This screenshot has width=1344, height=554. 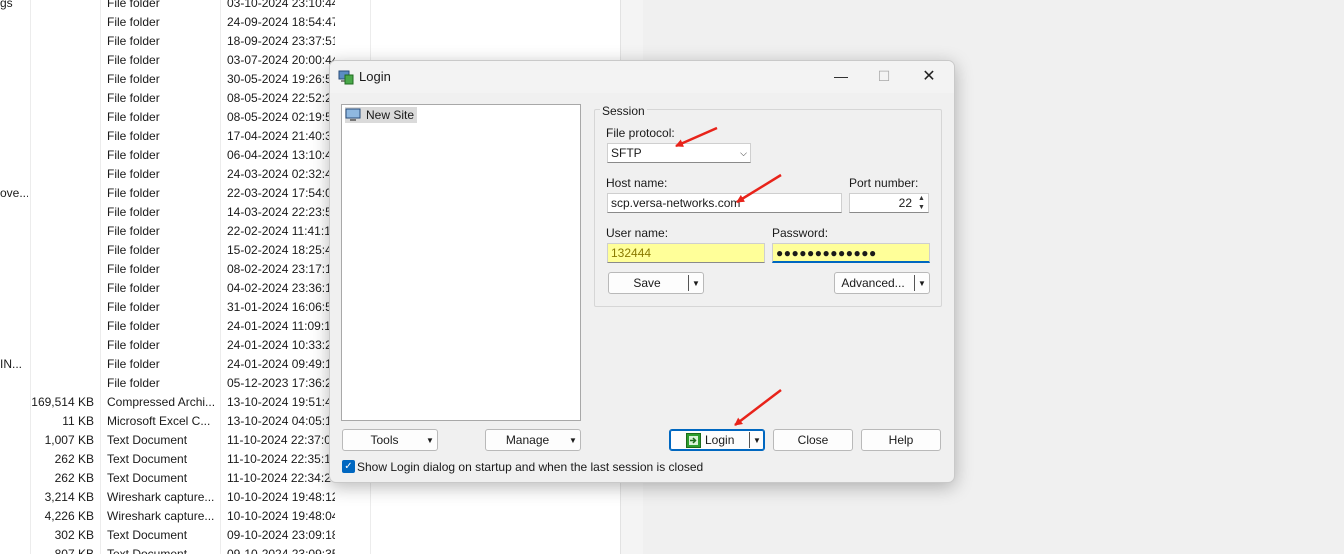 I want to click on file-date: 22-02-2024 11:41:10, so click(x=281, y=231).